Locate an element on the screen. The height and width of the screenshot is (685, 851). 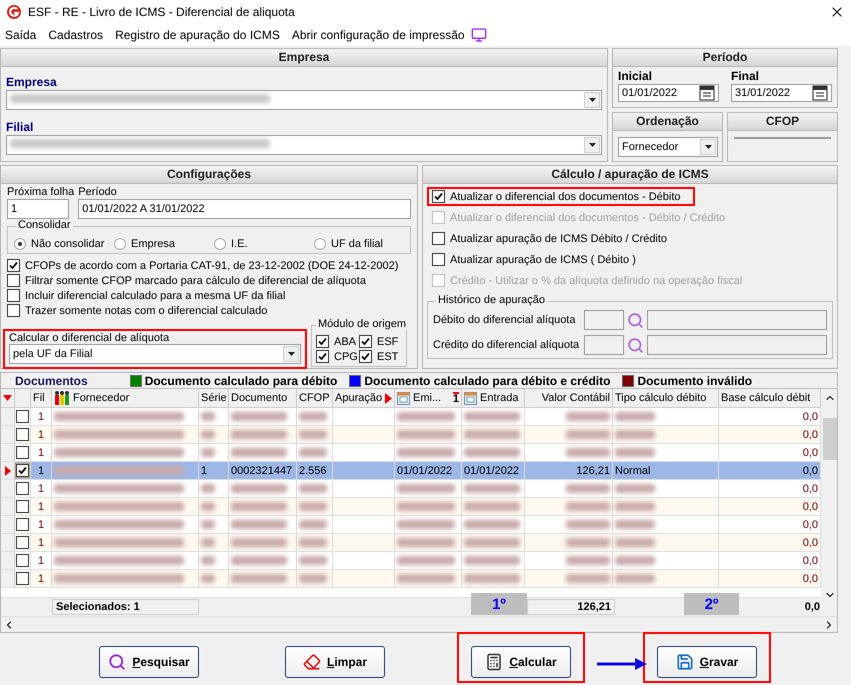
menu-item: Registro de apuração do ICMS is located at coordinates (197, 35).